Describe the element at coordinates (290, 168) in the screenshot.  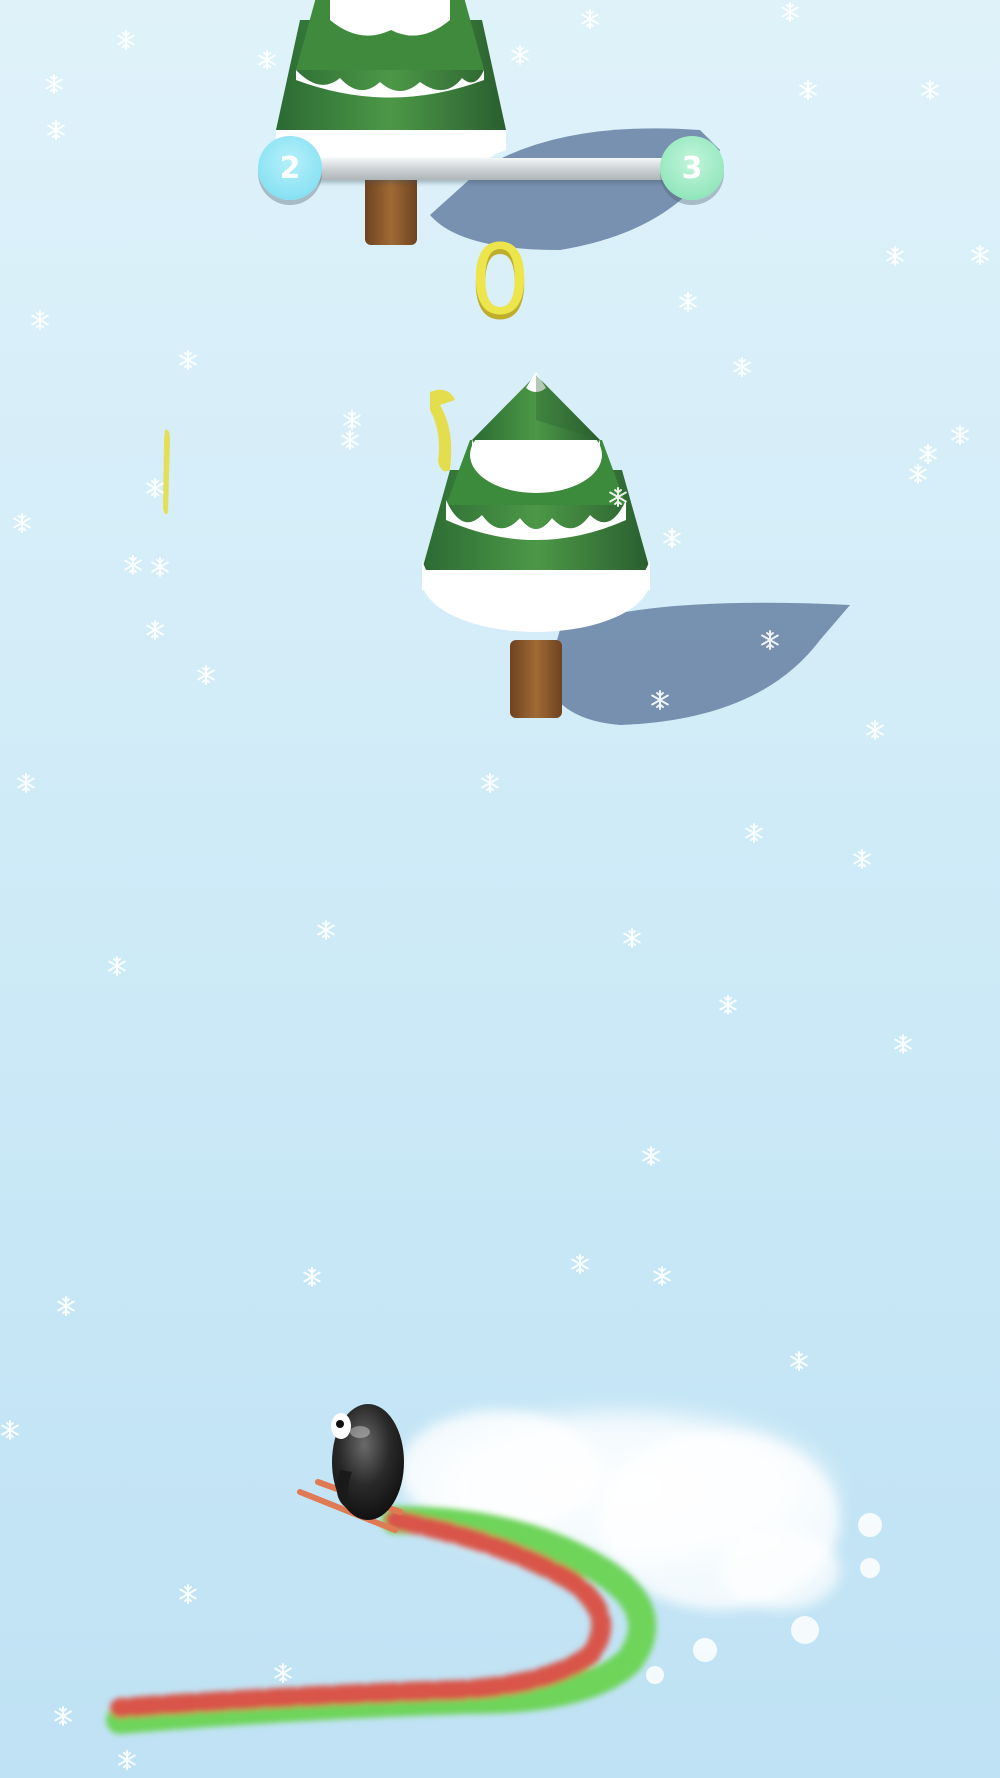
I see `current-level-badge: 2` at that location.